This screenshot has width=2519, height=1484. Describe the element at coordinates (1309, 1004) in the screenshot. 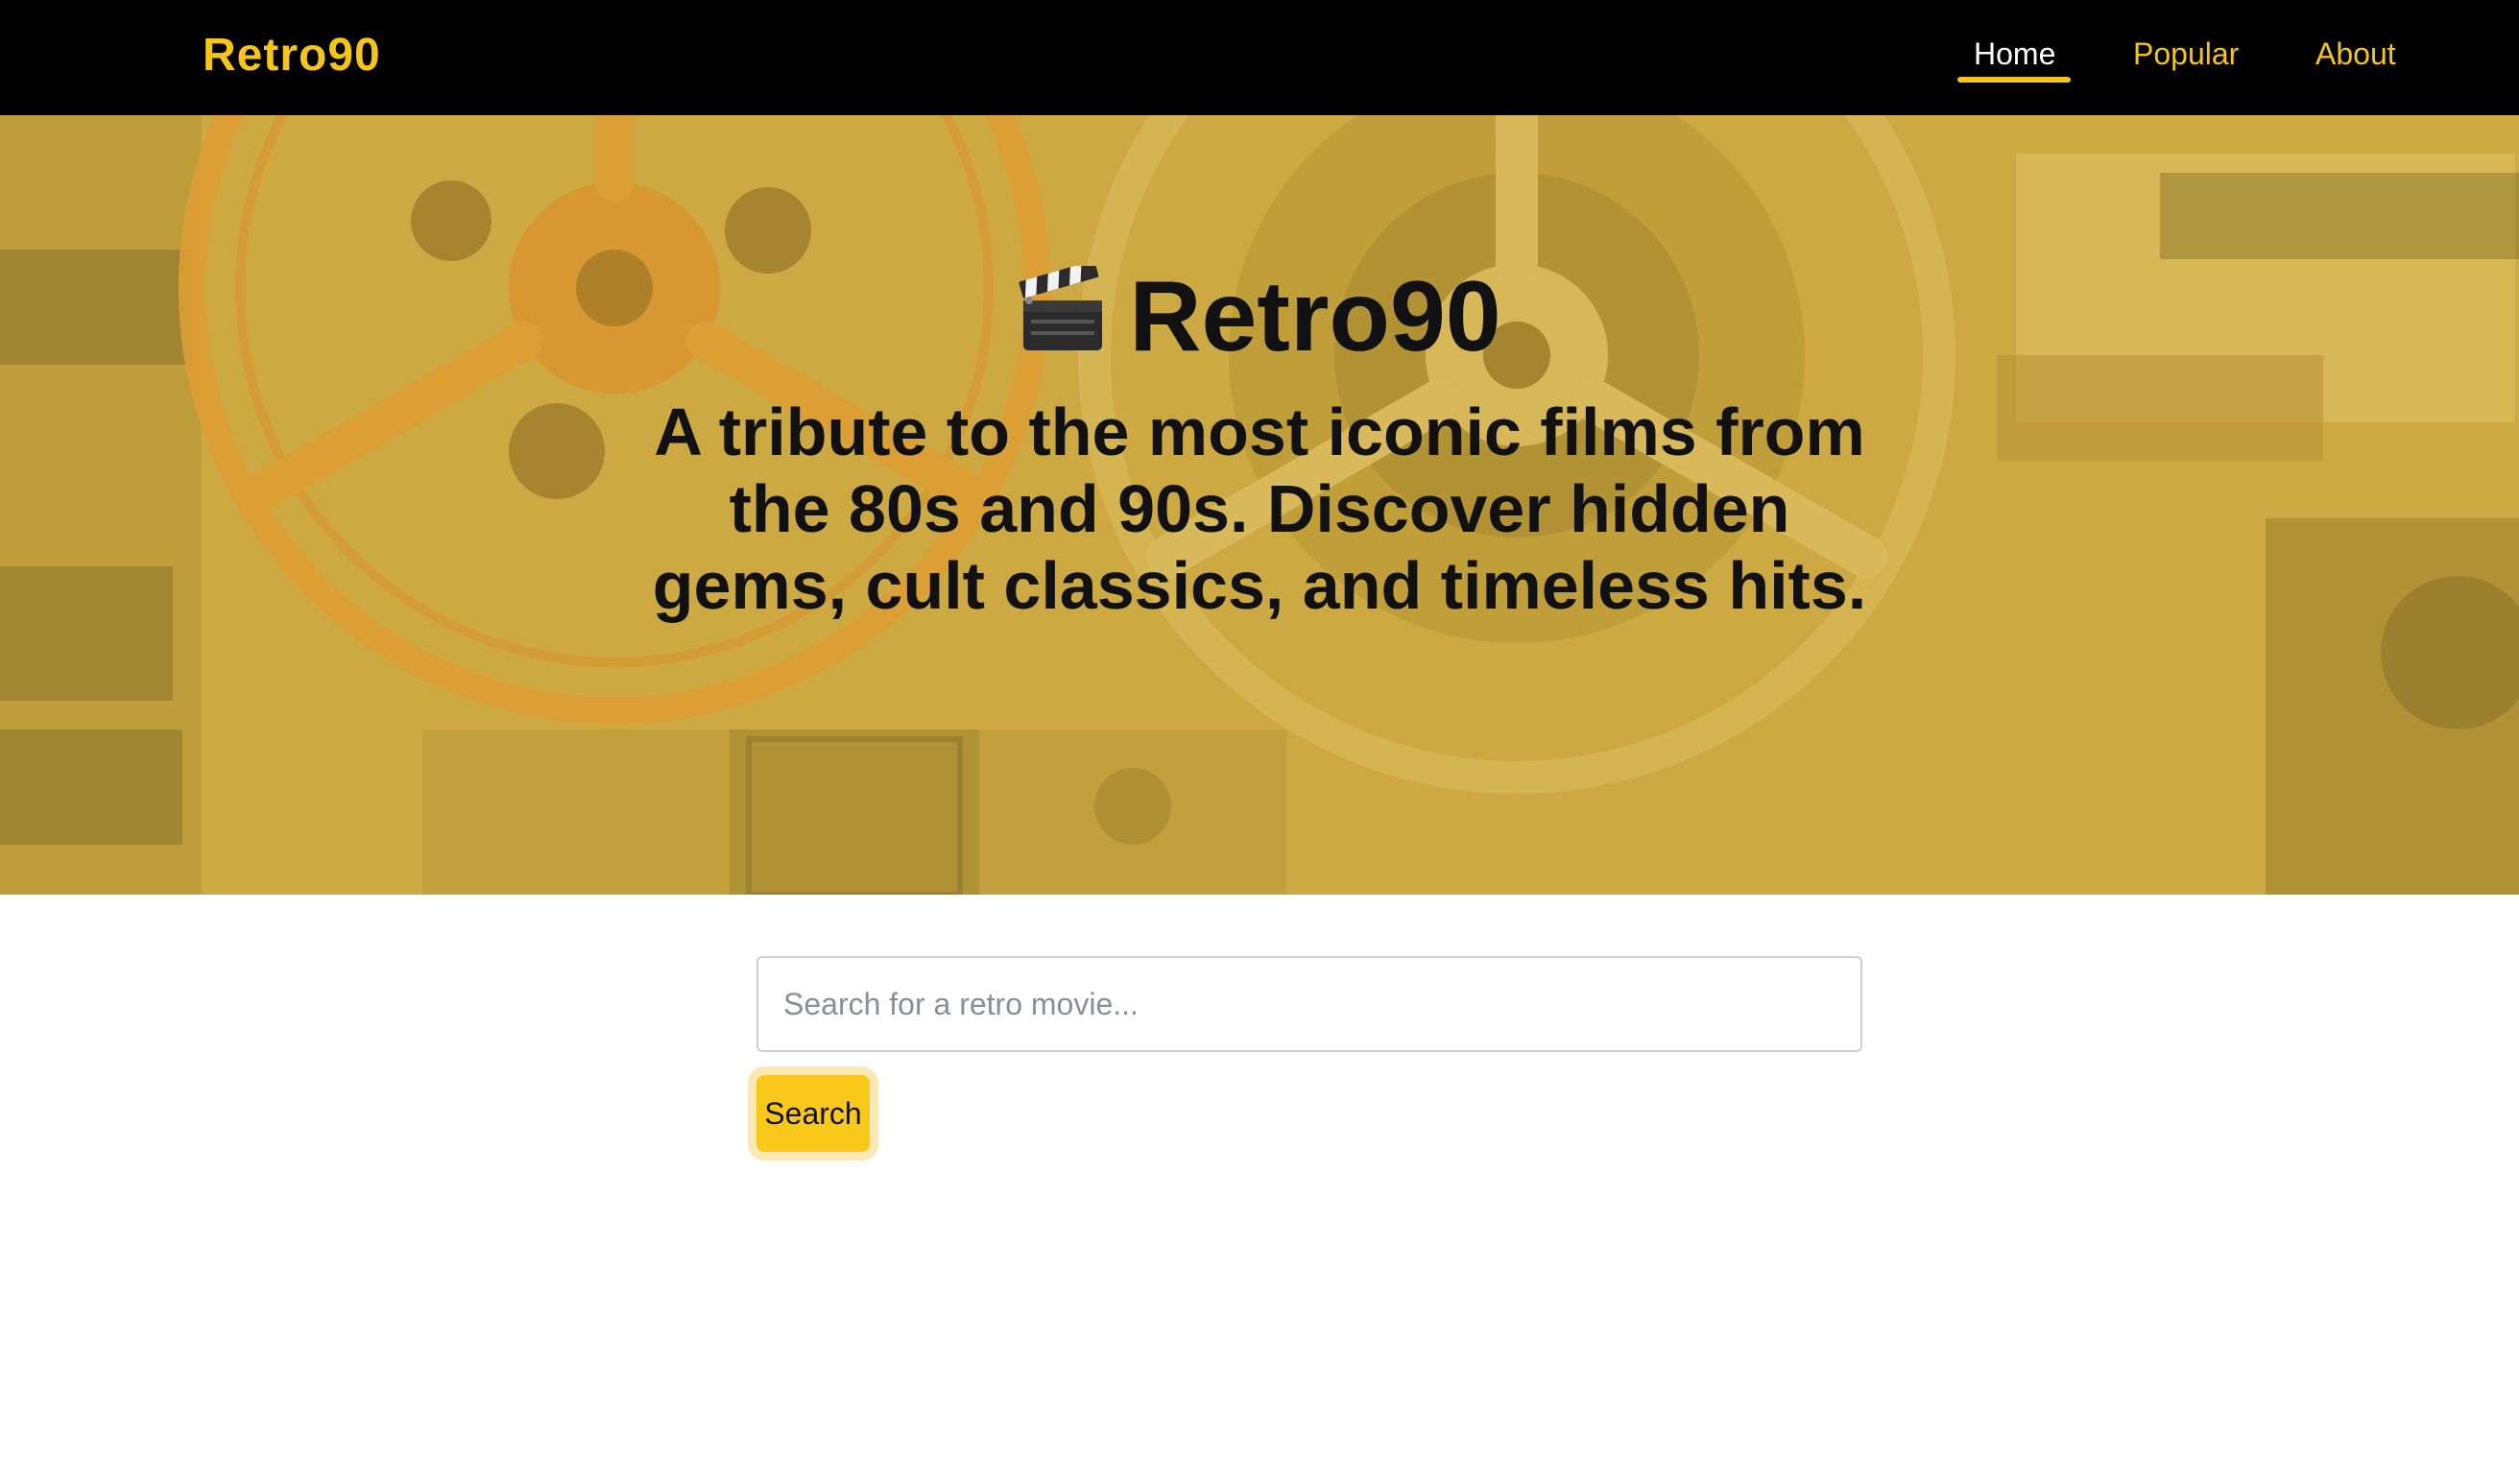

I see `search-input` at that location.